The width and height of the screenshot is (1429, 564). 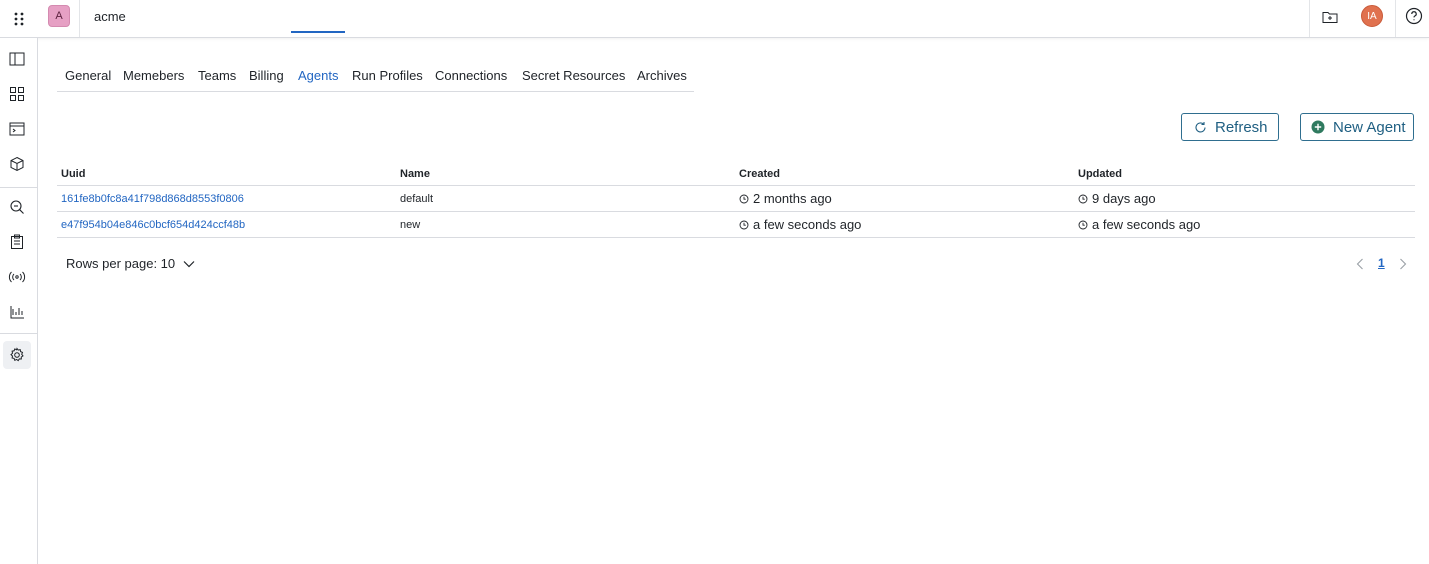 I want to click on agent-name: default, so click(x=417, y=199).